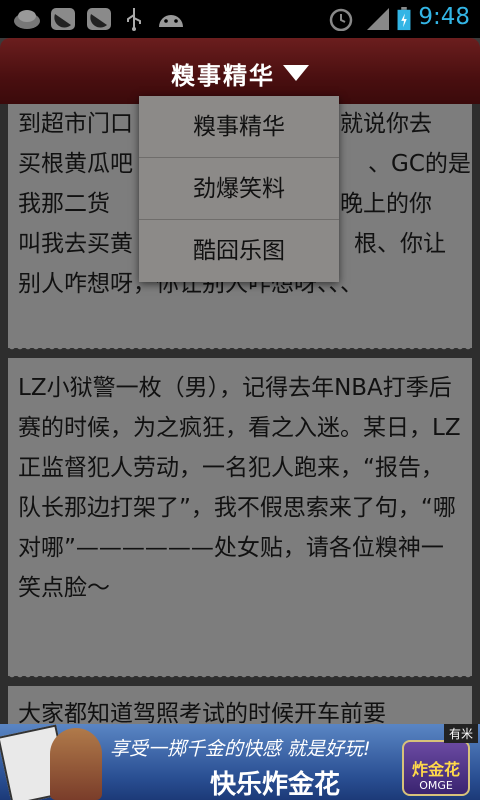 Image resolution: width=480 pixels, height=800 pixels. What do you see at coordinates (275, 785) in the screenshot?
I see `ad-title: 快乐炸金花` at bounding box center [275, 785].